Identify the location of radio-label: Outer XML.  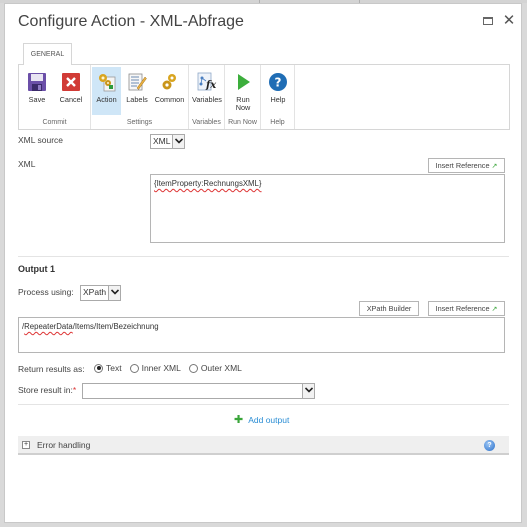
(221, 368).